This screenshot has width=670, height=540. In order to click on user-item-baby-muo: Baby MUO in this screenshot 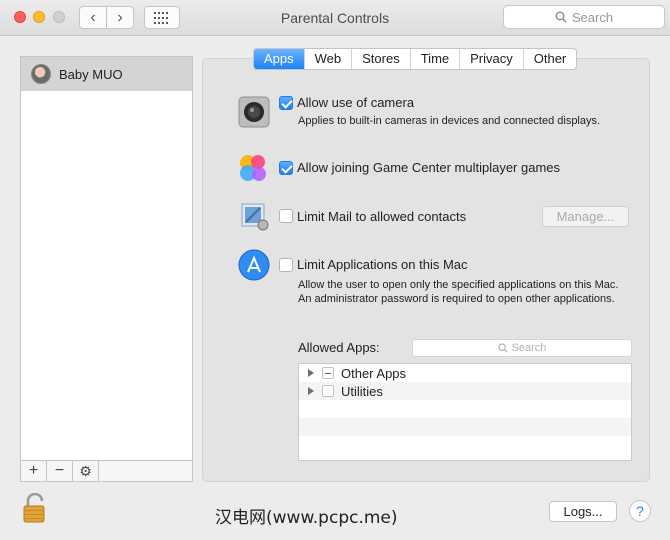, I will do `click(106, 74)`.